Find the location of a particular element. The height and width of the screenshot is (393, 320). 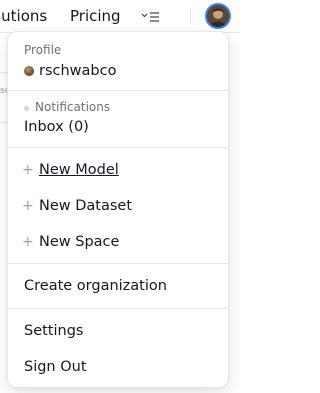

profile-avatar-icon is located at coordinates (29, 71).